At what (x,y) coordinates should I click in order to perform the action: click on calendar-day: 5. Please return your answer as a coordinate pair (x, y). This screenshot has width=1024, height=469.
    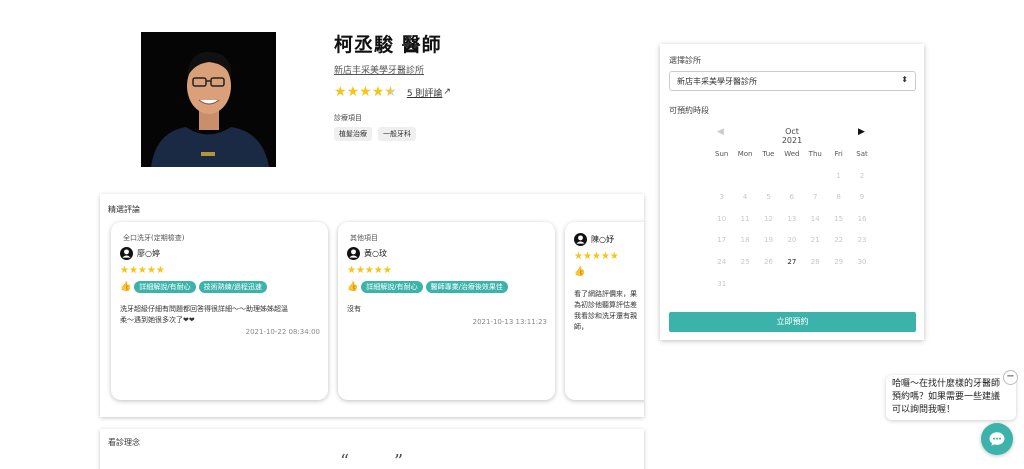
    Looking at the image, I should click on (768, 197).